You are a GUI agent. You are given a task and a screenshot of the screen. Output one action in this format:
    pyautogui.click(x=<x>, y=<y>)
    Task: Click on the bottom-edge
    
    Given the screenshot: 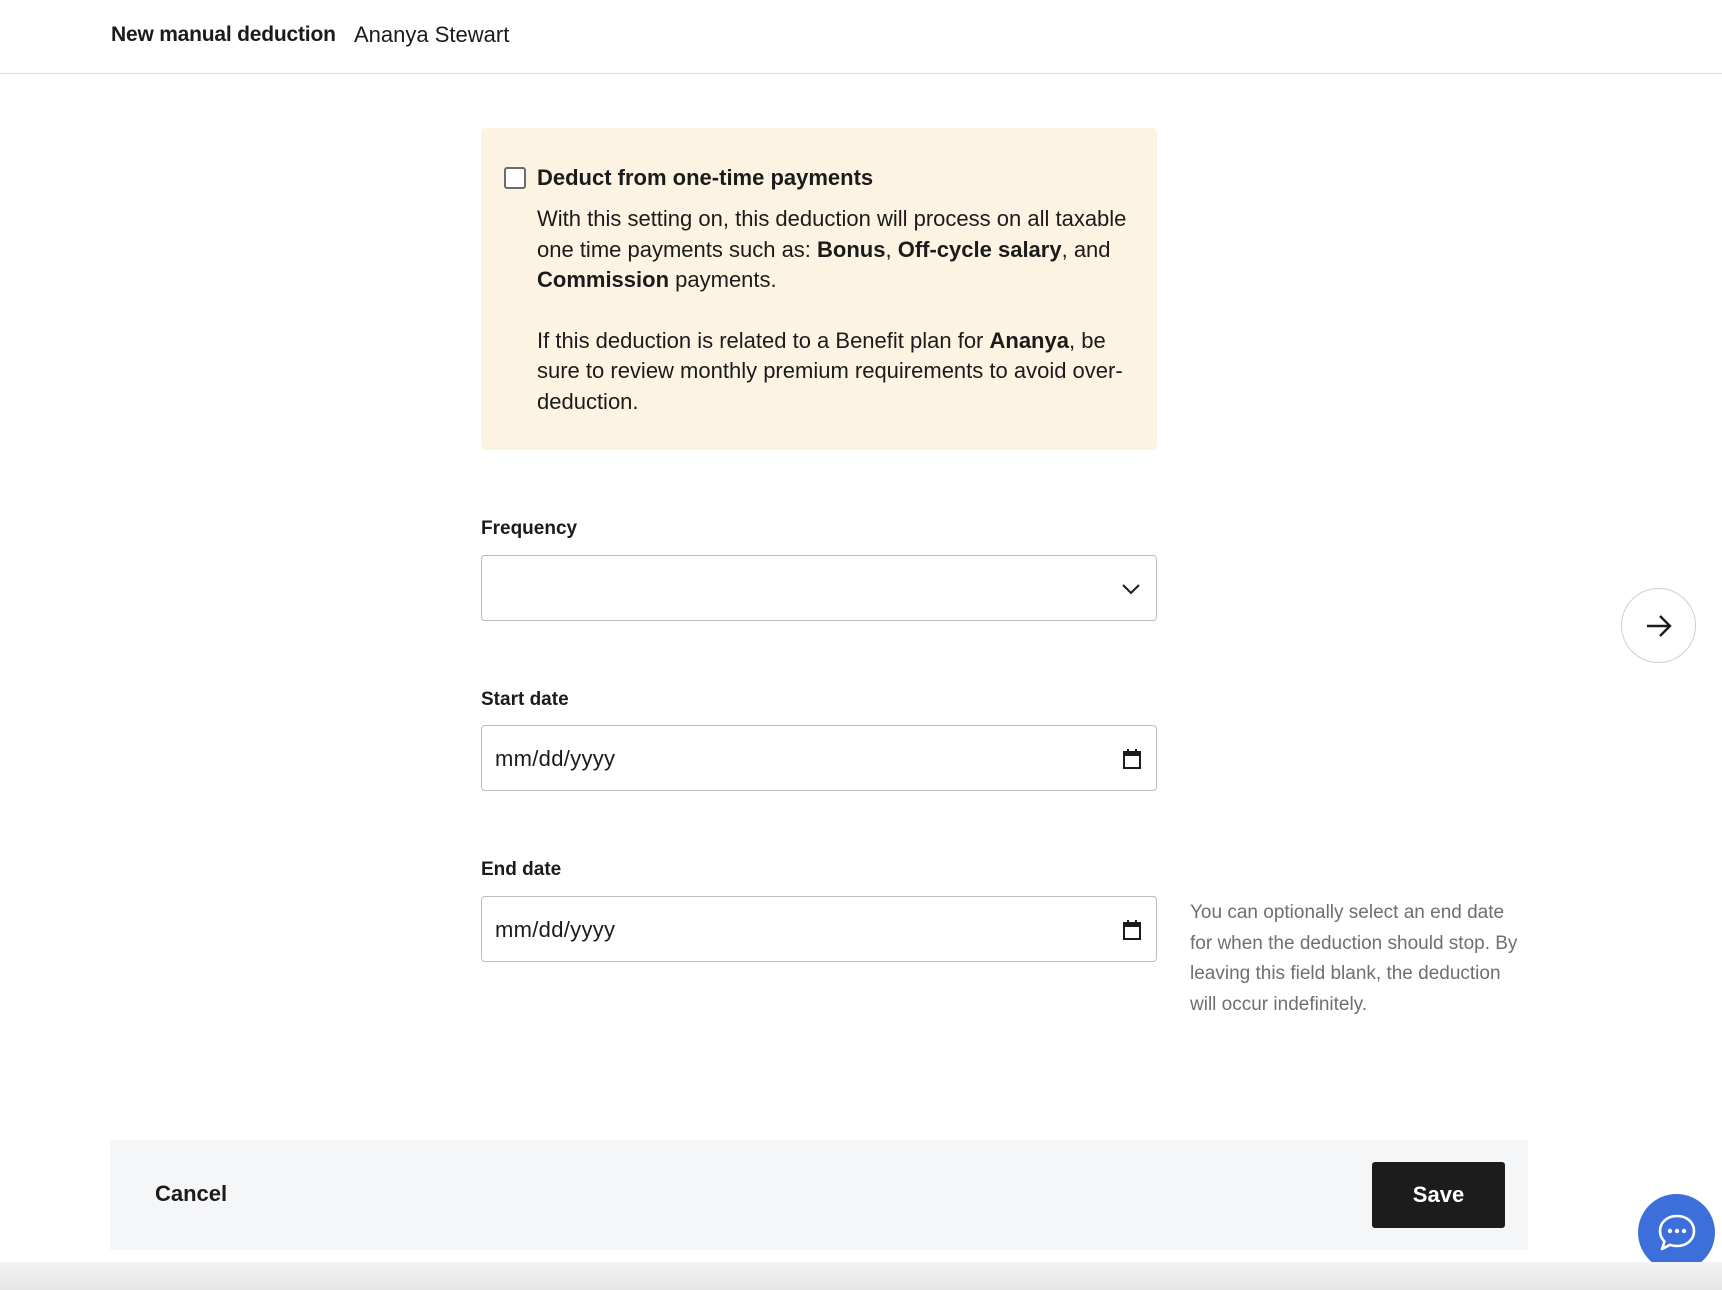 What is the action you would take?
    pyautogui.click(x=861, y=1276)
    